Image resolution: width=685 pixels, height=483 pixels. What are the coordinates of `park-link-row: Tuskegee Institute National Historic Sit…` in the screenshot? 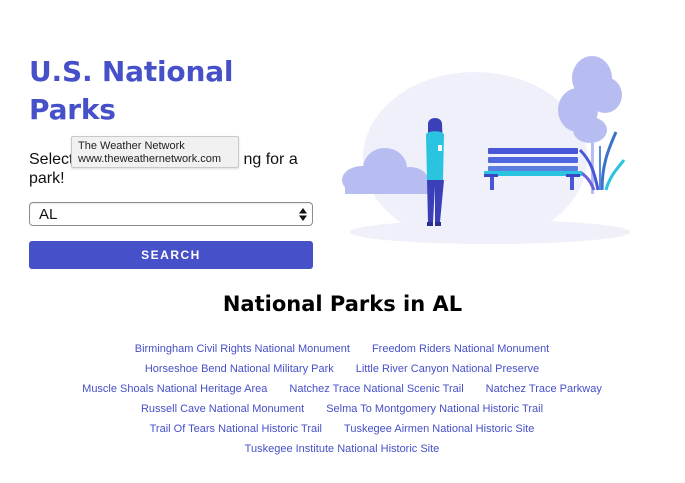 It's located at (342, 449).